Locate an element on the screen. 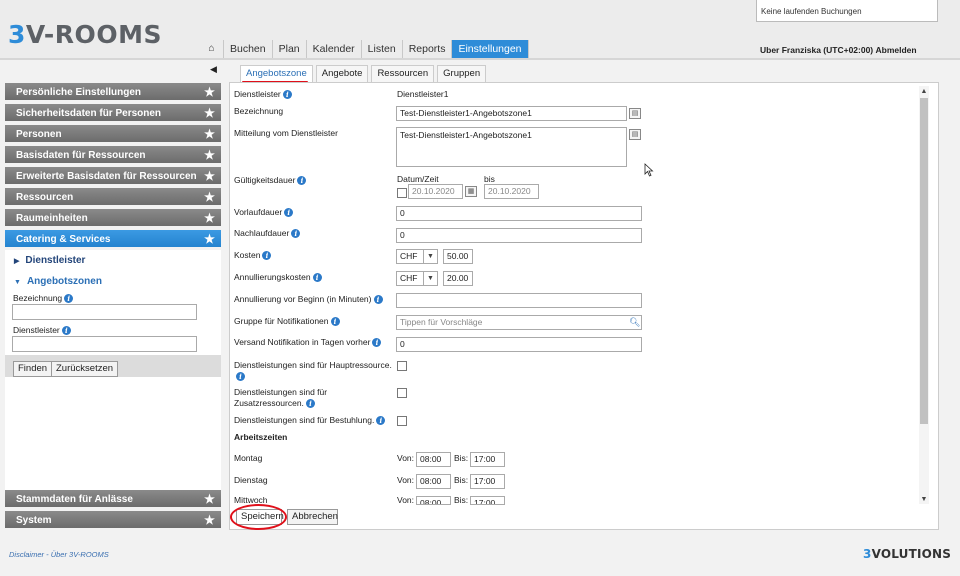 The width and height of the screenshot is (960, 576). nav-kalender: Kalender is located at coordinates (334, 49).